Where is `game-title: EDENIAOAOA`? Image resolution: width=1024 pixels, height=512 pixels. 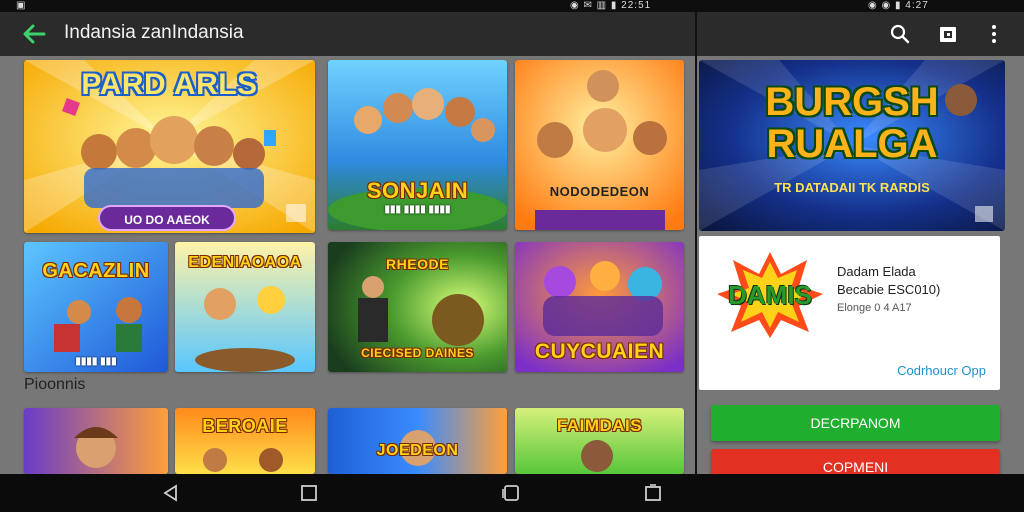
game-title: EDENIAOAOA is located at coordinates (245, 262).